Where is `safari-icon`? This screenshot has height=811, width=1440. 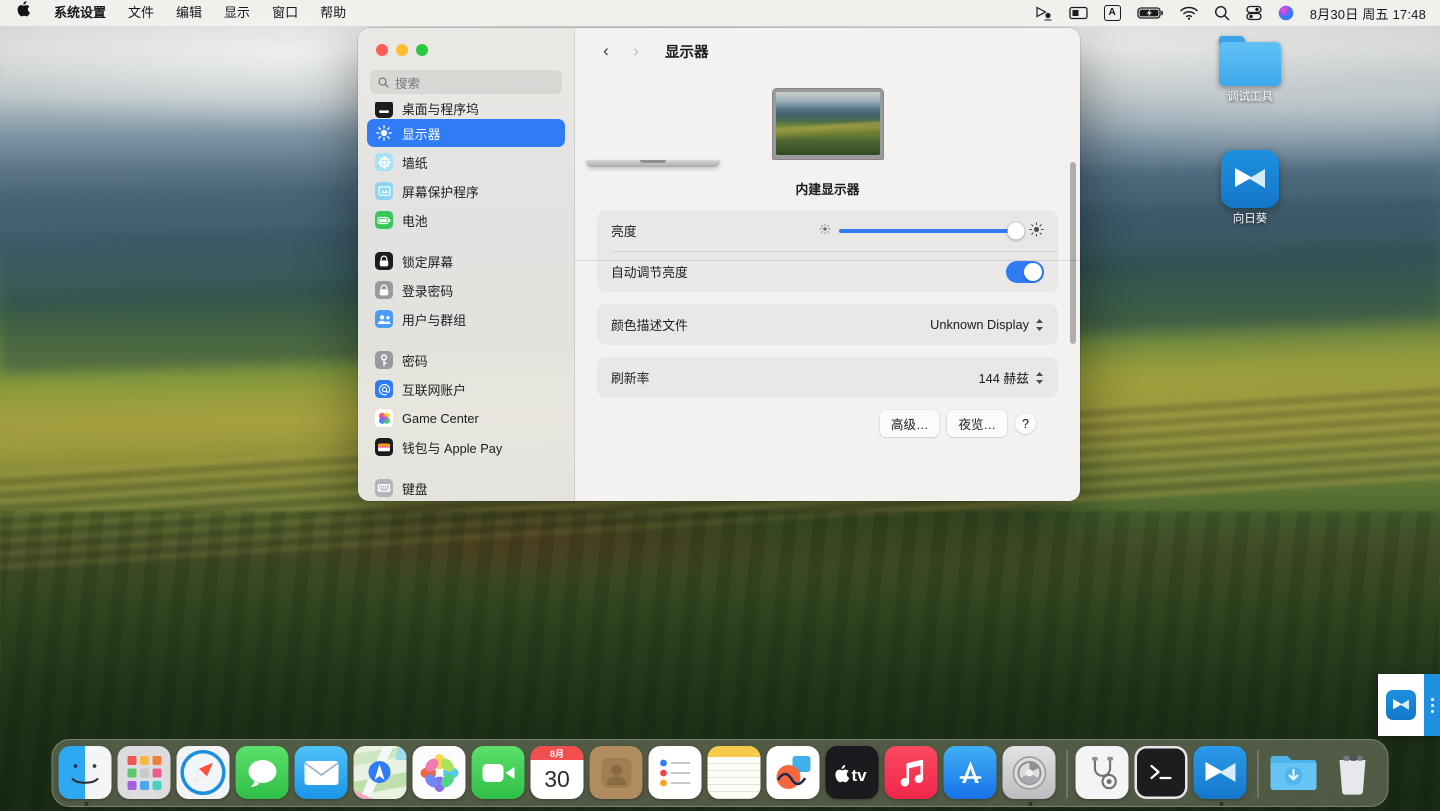
safari-icon is located at coordinates (203, 772).